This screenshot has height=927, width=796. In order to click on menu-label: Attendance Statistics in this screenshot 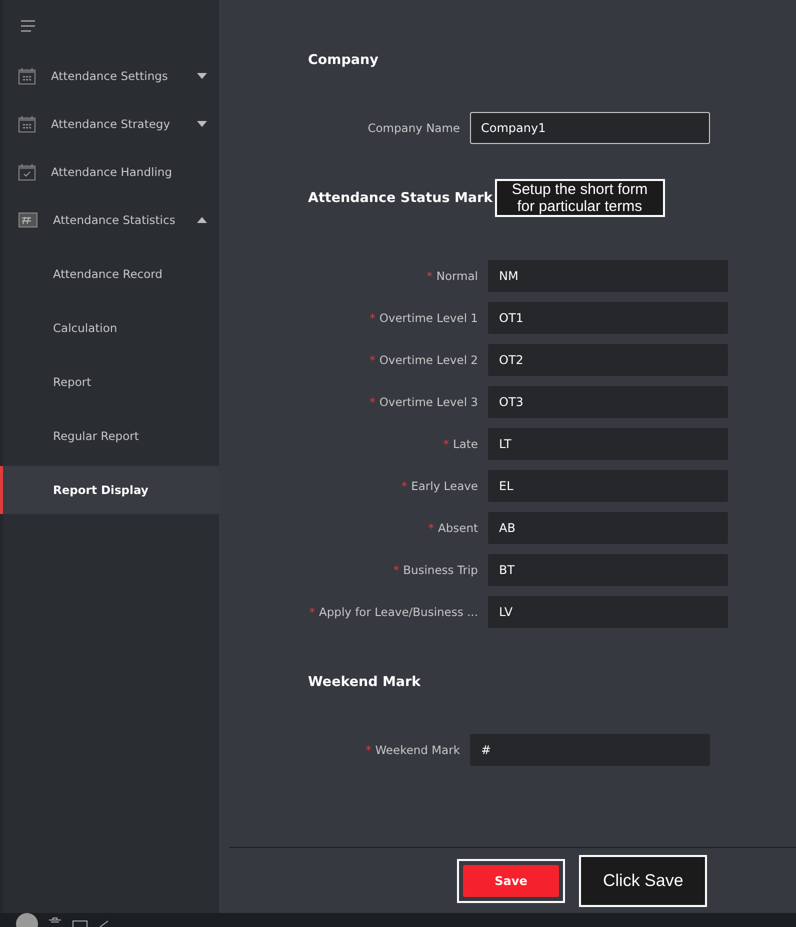, I will do `click(114, 220)`.